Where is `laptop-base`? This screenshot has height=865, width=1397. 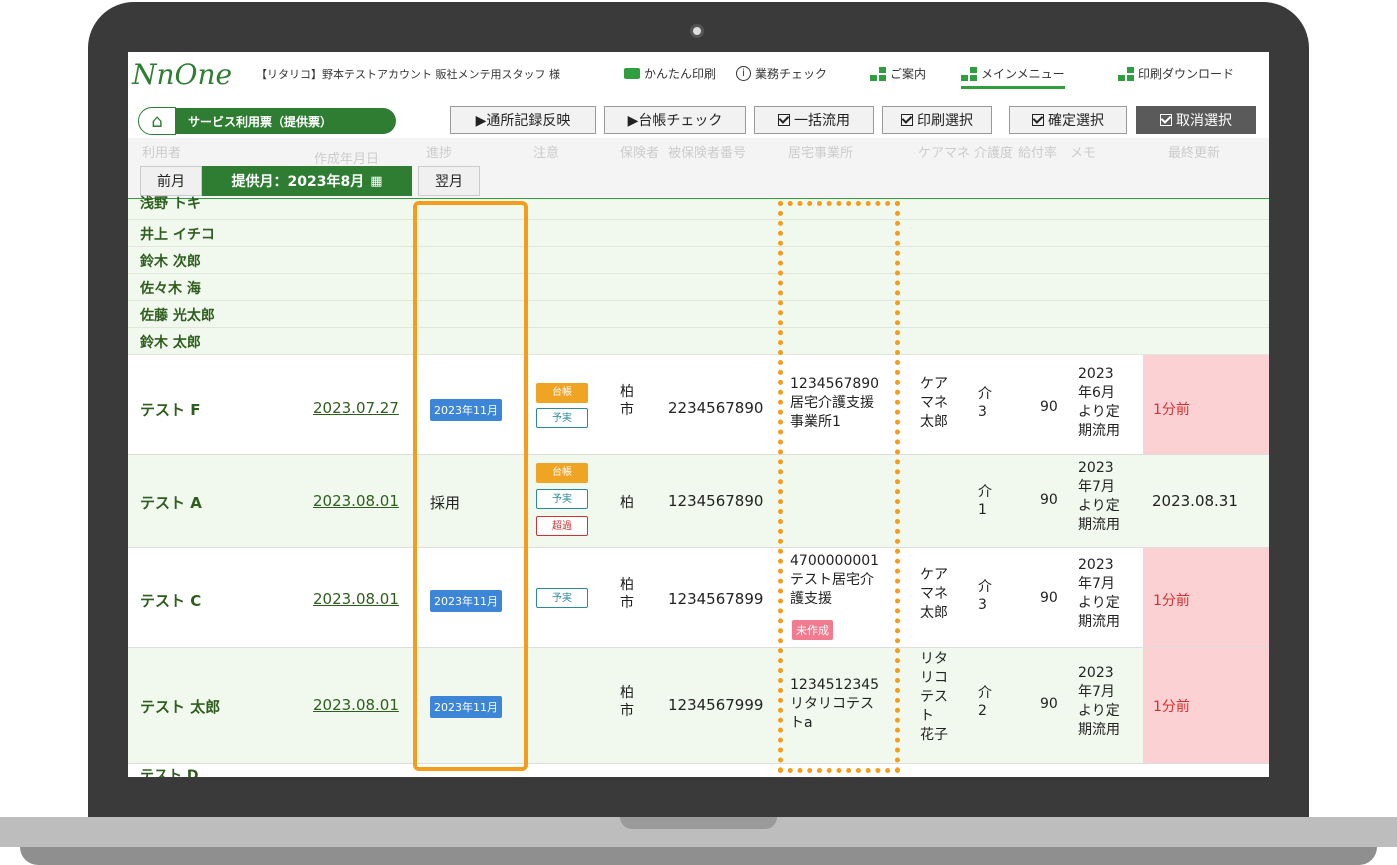
laptop-base is located at coordinates (698, 841).